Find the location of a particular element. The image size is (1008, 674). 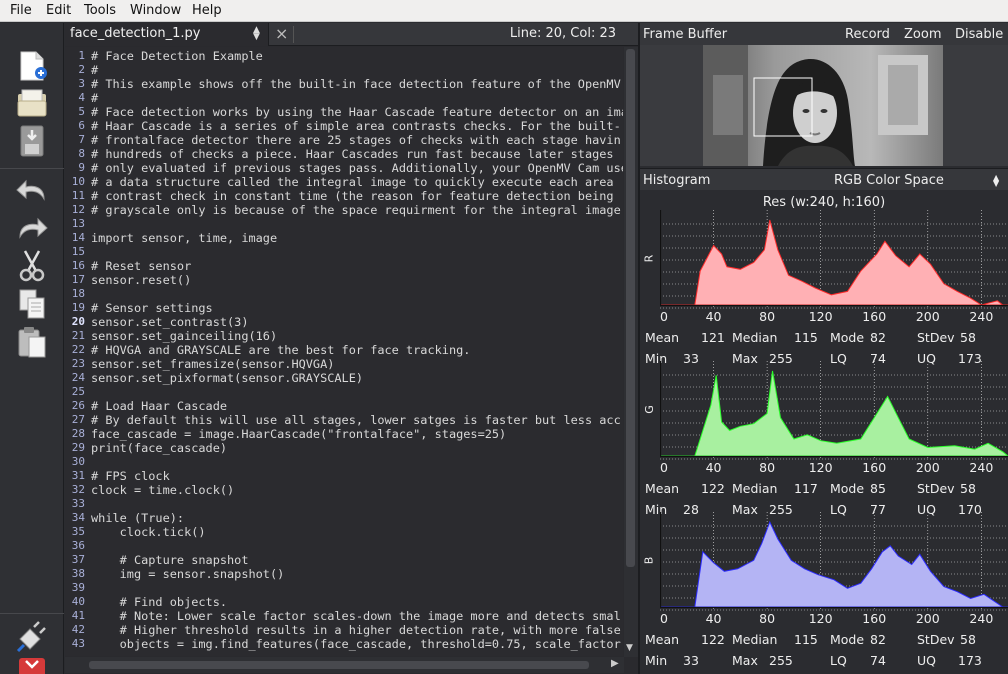

stat-label: Mode is located at coordinates (847, 337).